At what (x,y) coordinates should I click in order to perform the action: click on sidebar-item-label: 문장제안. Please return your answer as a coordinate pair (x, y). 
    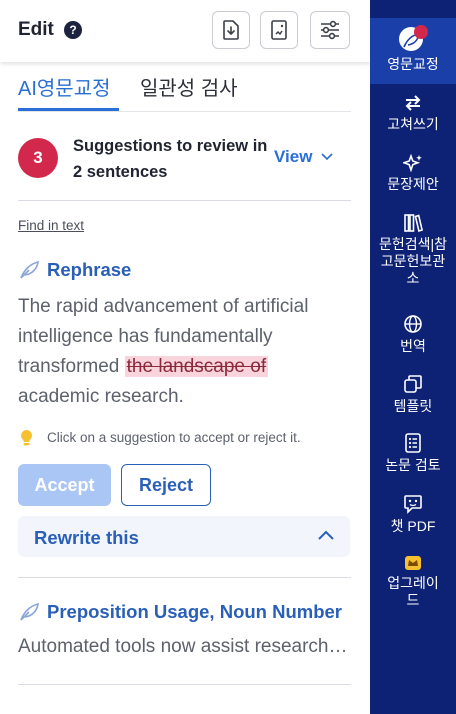
    Looking at the image, I should click on (413, 184).